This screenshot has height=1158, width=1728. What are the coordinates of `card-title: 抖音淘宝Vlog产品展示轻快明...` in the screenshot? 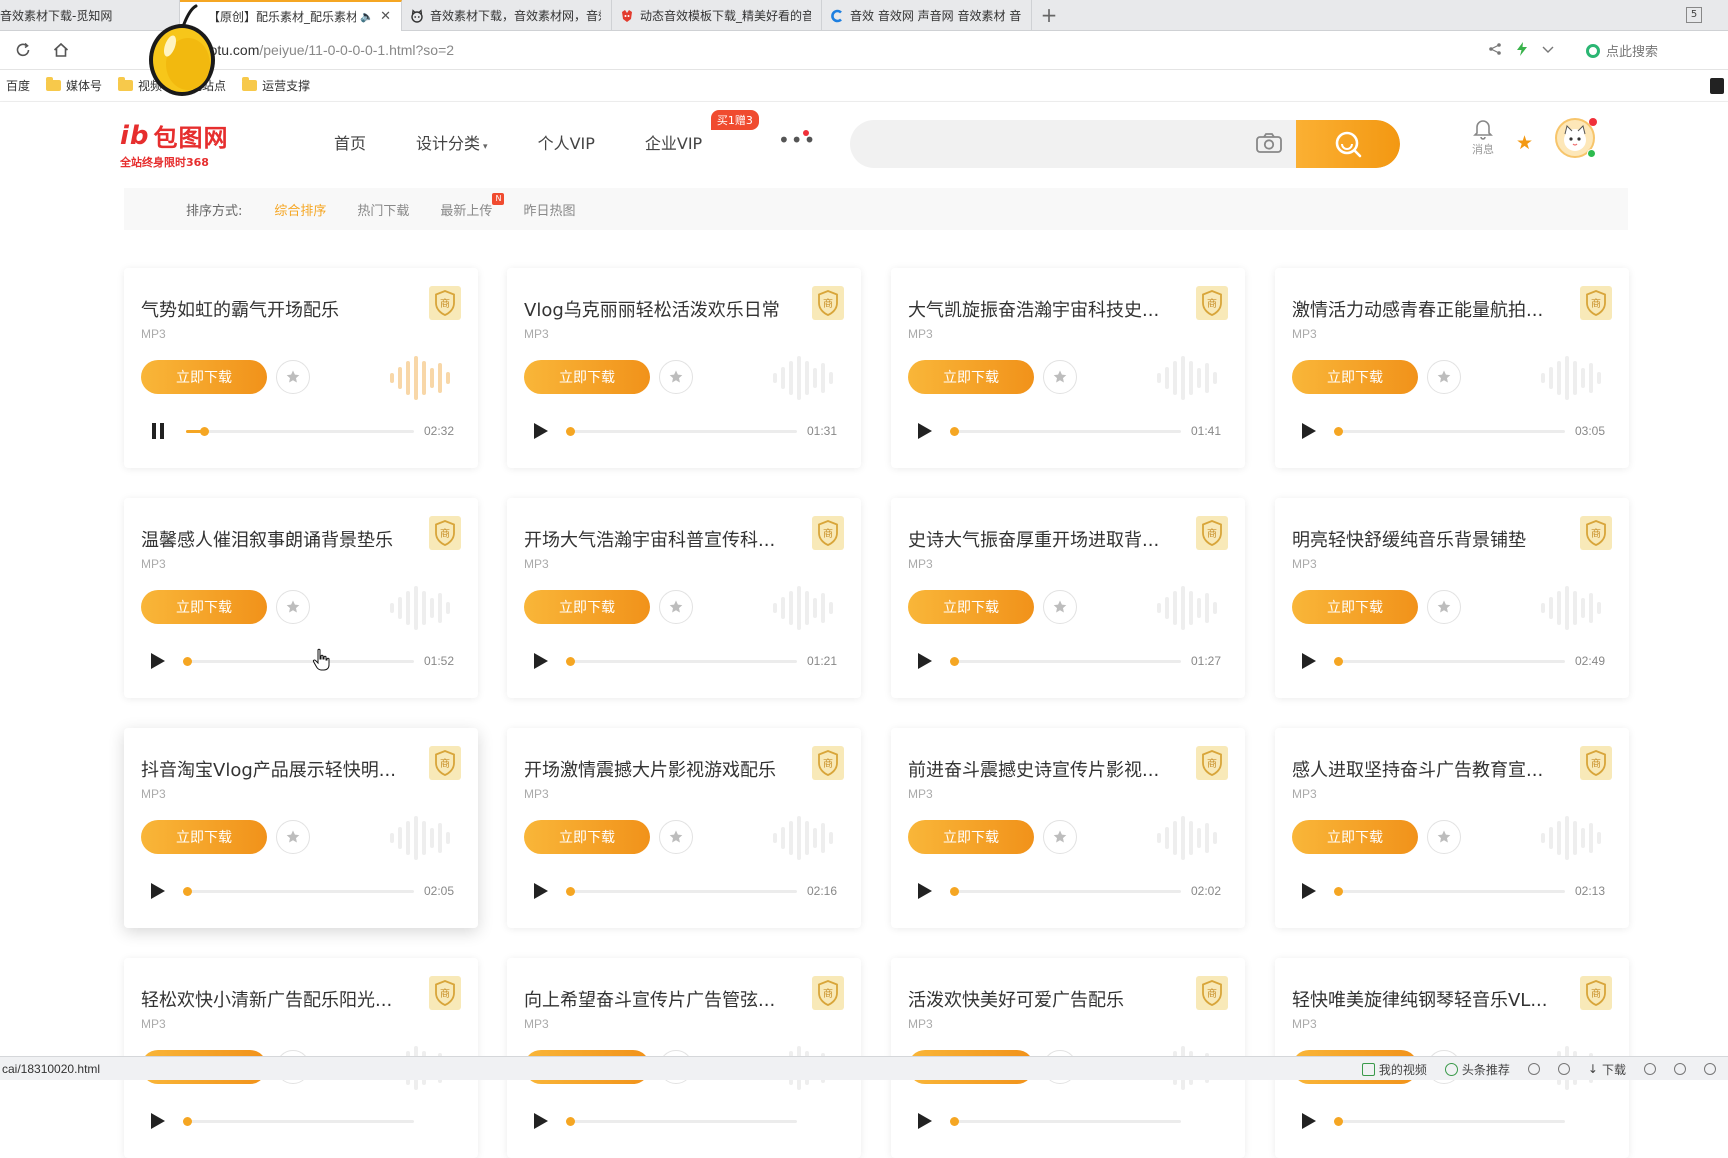 It's located at (272, 769).